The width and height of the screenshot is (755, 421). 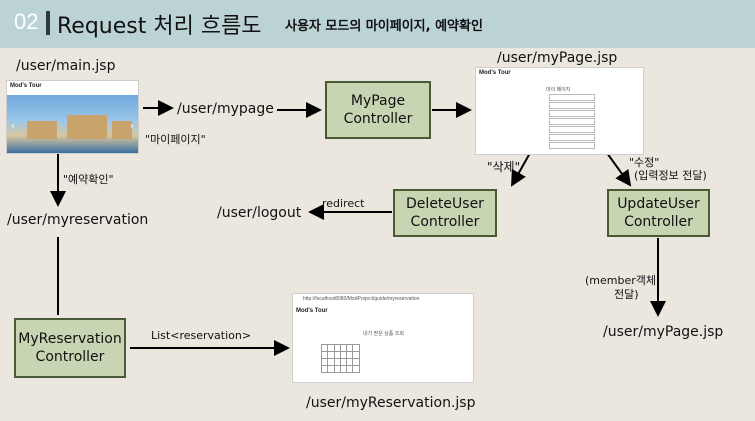 What do you see at coordinates (72, 124) in the screenshot?
I see `banner-image` at bounding box center [72, 124].